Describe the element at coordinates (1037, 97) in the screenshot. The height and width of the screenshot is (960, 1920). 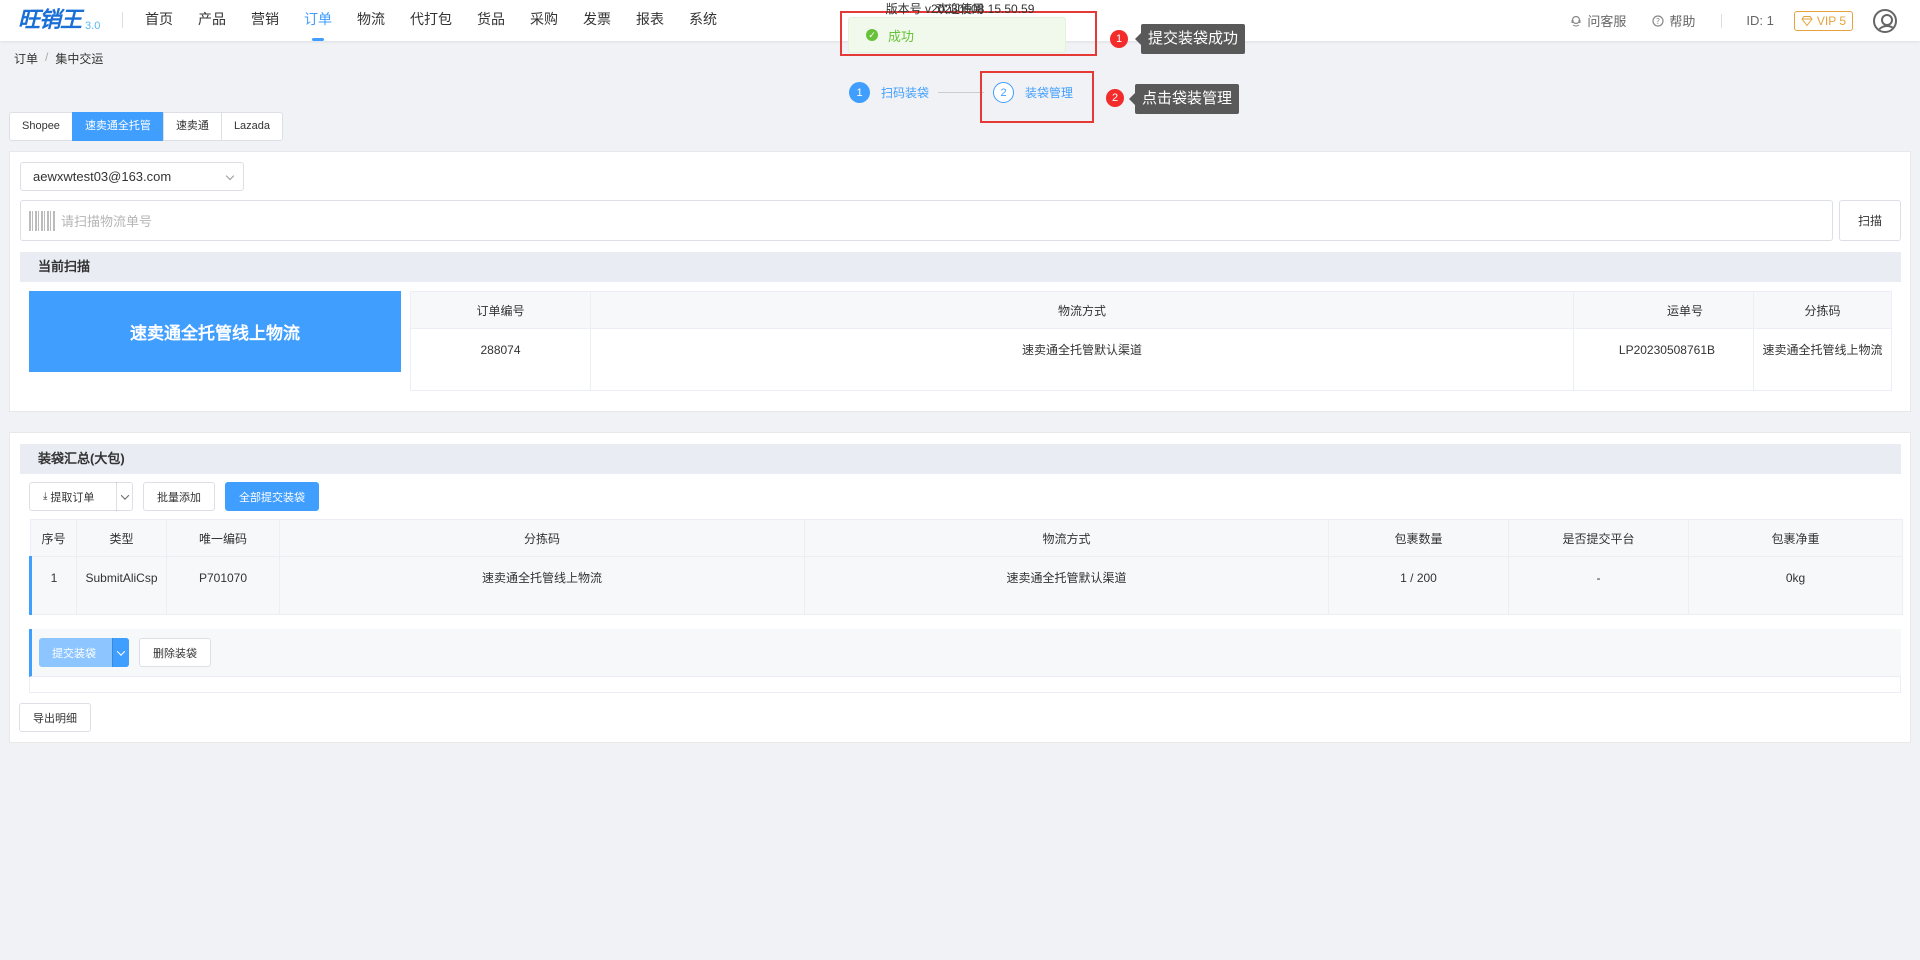
I see `annotation-highlight-step2` at that location.